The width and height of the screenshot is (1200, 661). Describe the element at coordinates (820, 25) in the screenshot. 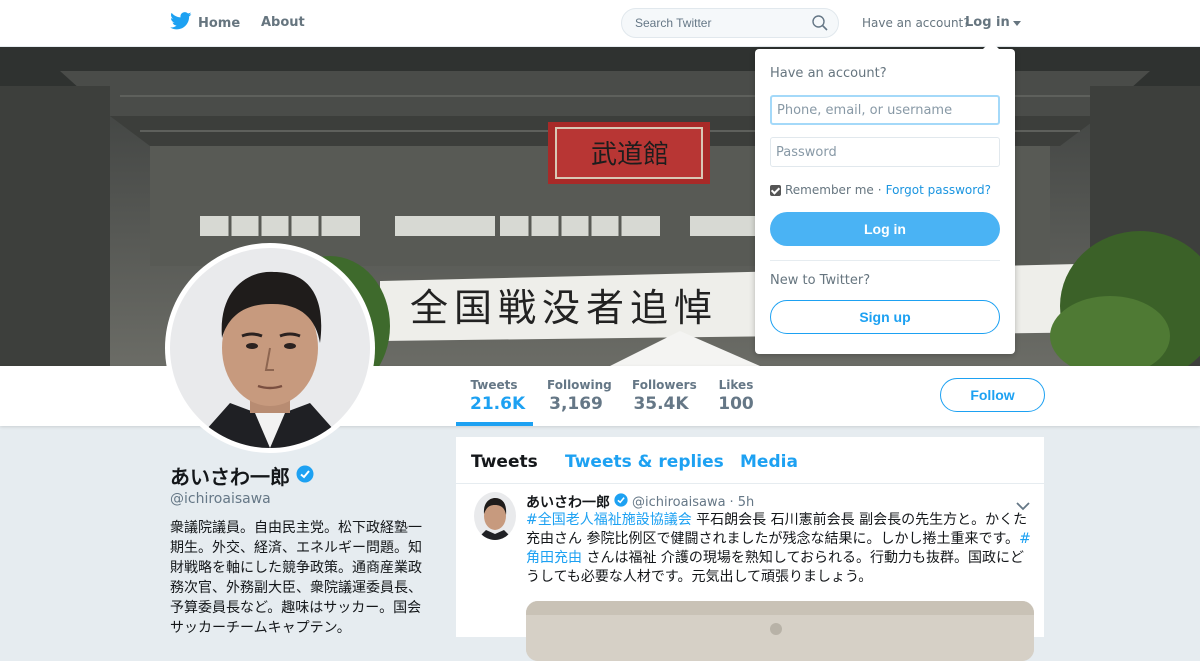

I see `search-icon` at that location.